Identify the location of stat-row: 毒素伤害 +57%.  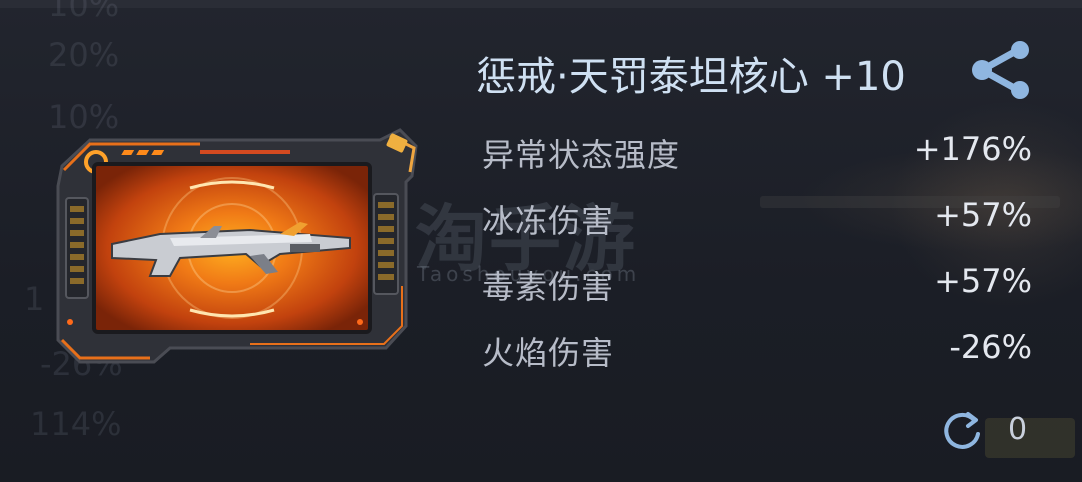
(762, 295).